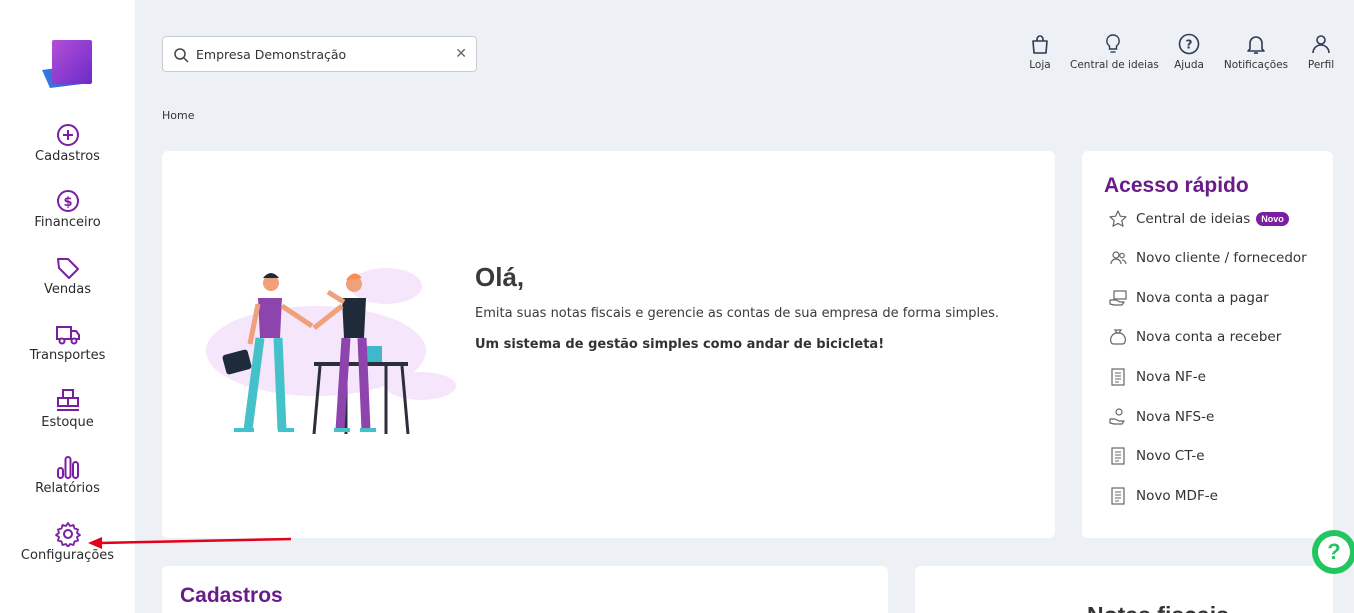 This screenshot has height=613, width=1354. What do you see at coordinates (181, 55) in the screenshot?
I see `search-icon` at bounding box center [181, 55].